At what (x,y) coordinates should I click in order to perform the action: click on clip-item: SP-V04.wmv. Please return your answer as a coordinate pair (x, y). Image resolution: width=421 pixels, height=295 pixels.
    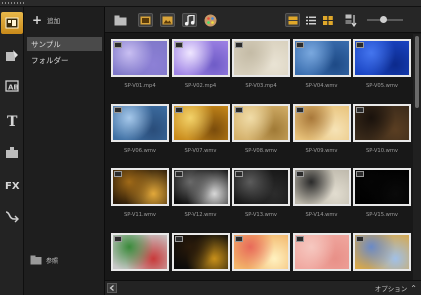
    Looking at the image, I should click on (321, 67).